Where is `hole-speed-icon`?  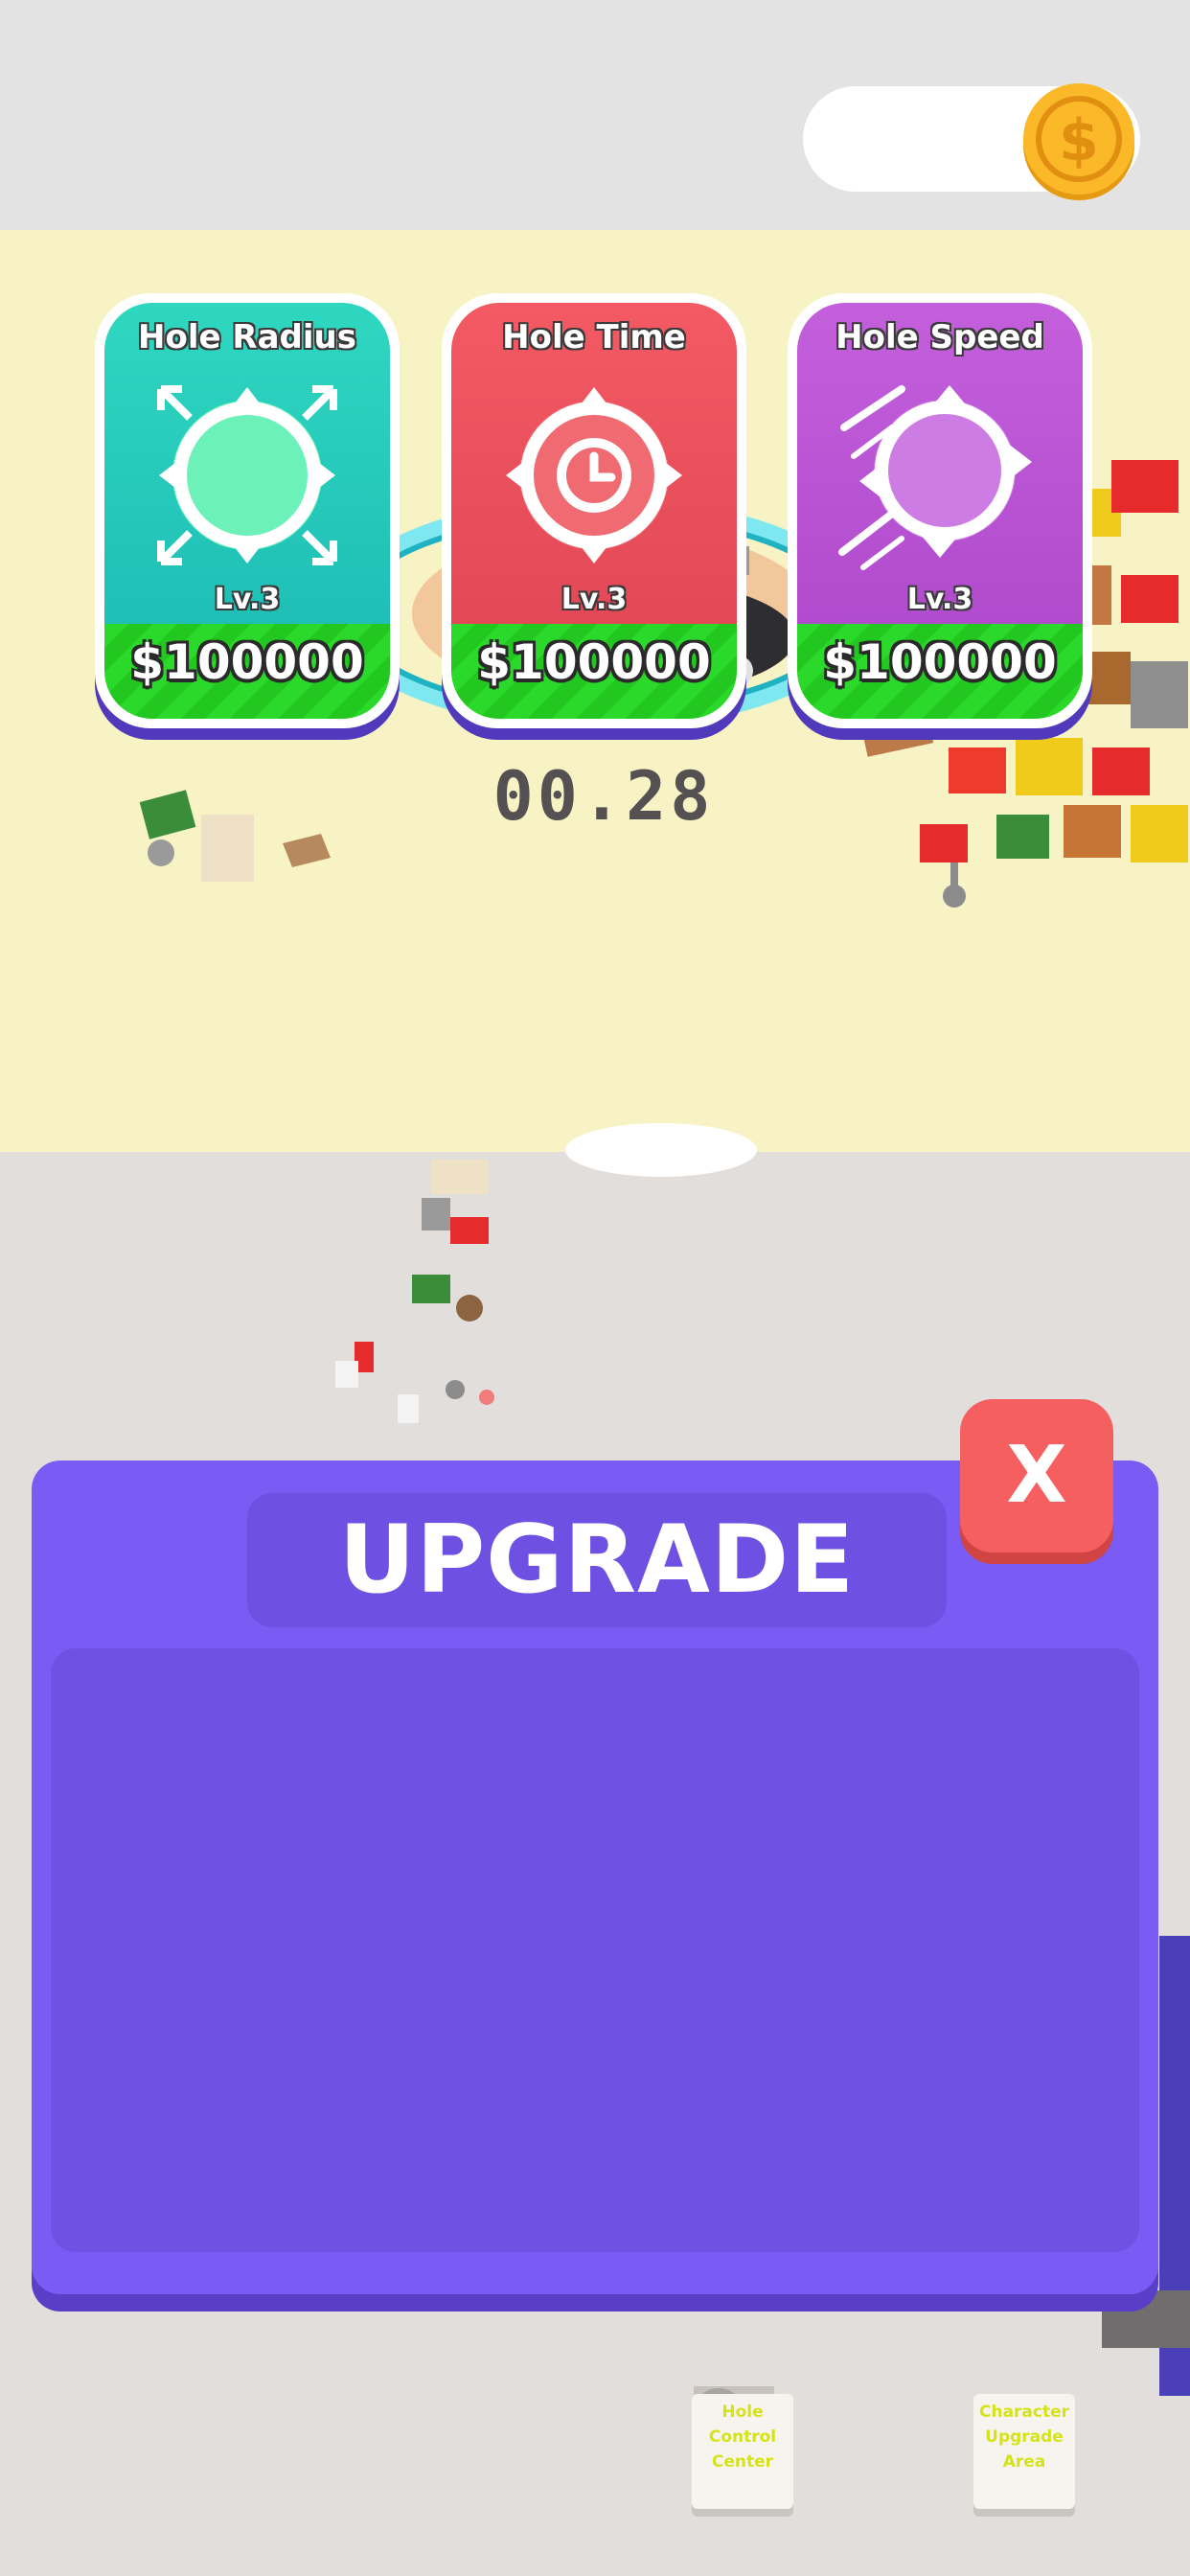
hole-speed-icon is located at coordinates (935, 477).